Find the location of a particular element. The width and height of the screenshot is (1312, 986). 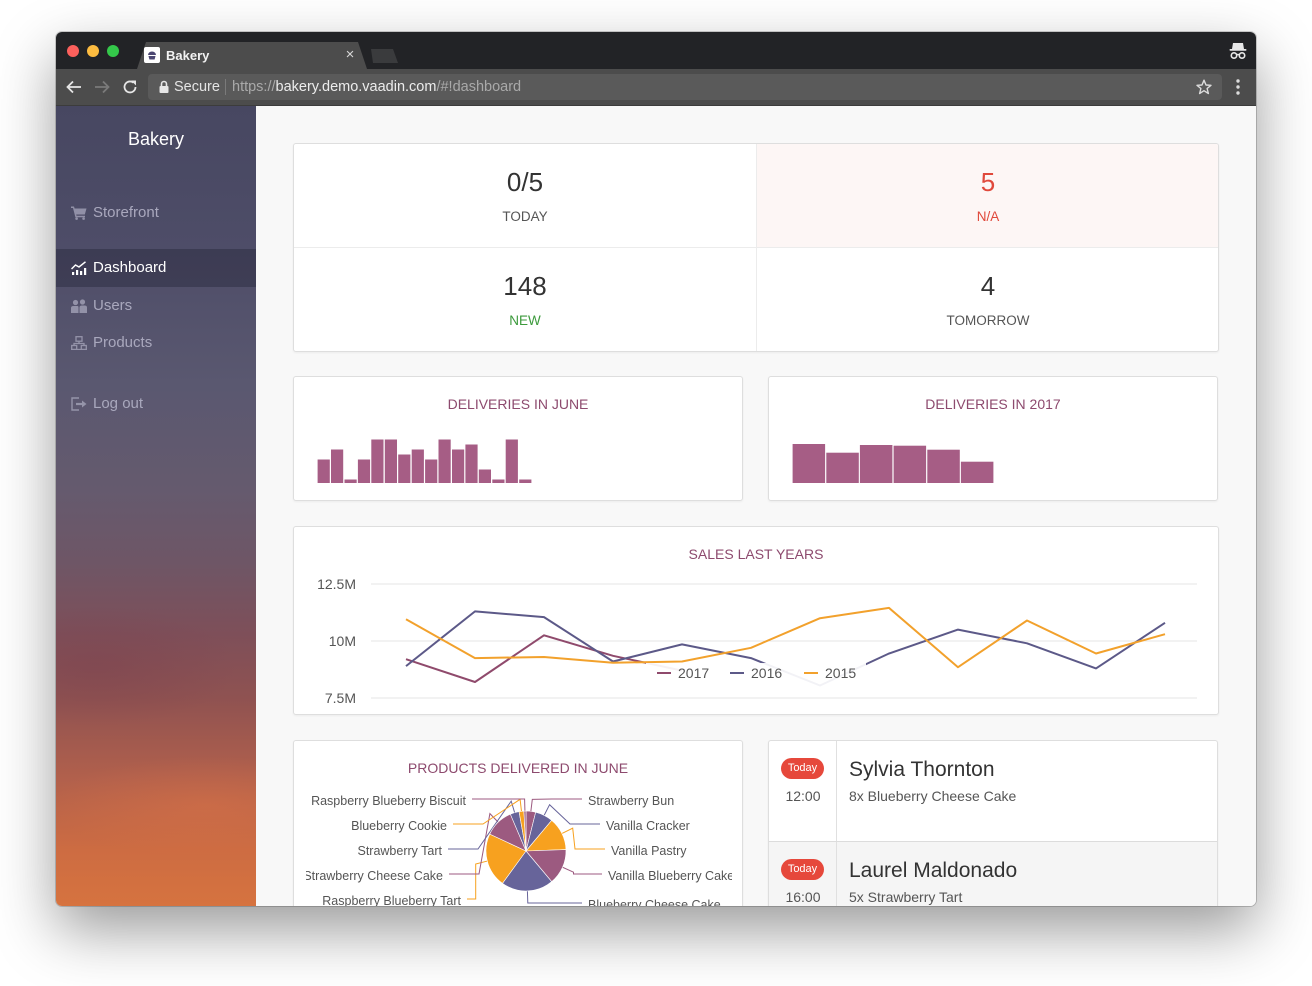

forward-arrow-icon is located at coordinates (102, 87).